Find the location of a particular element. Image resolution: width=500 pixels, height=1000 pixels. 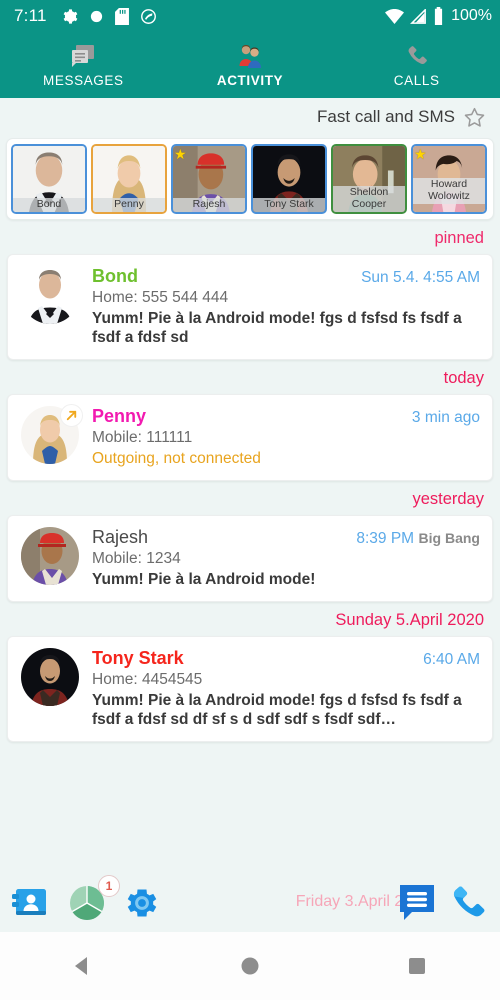

back-button is located at coordinates (83, 966).